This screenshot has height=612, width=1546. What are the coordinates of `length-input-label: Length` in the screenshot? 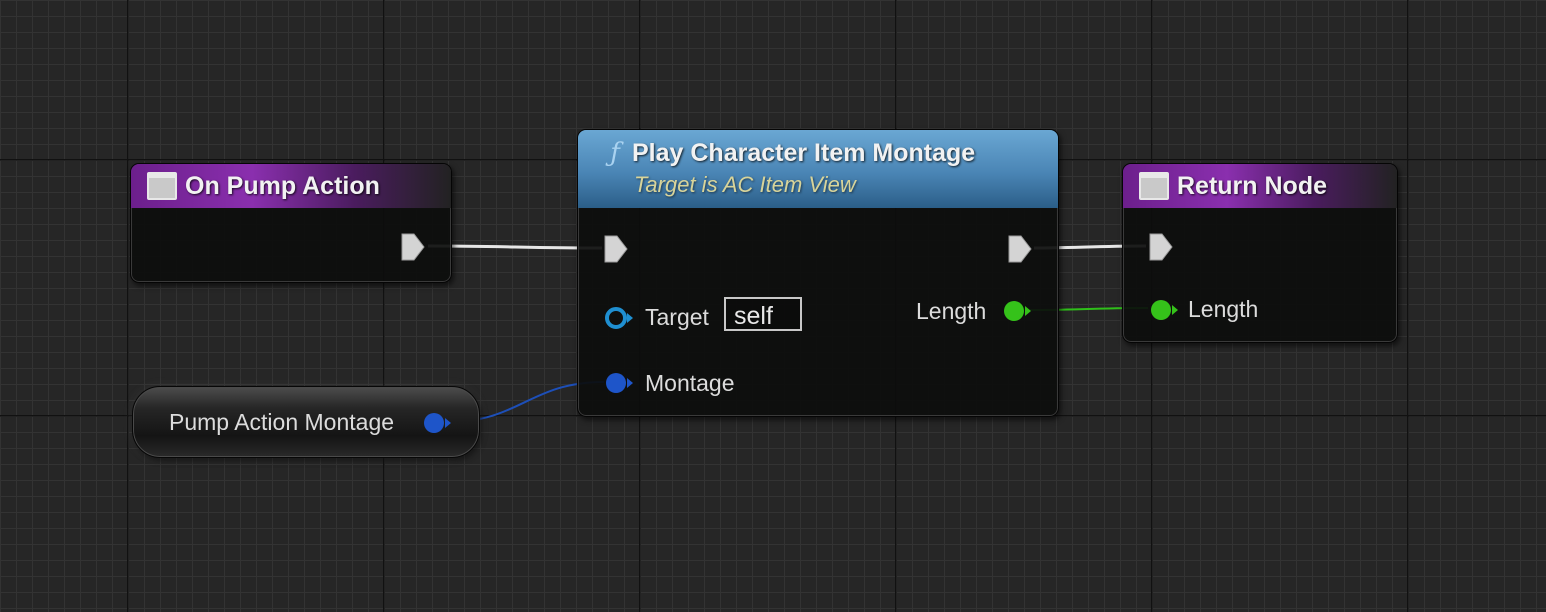 It's located at (1223, 309).